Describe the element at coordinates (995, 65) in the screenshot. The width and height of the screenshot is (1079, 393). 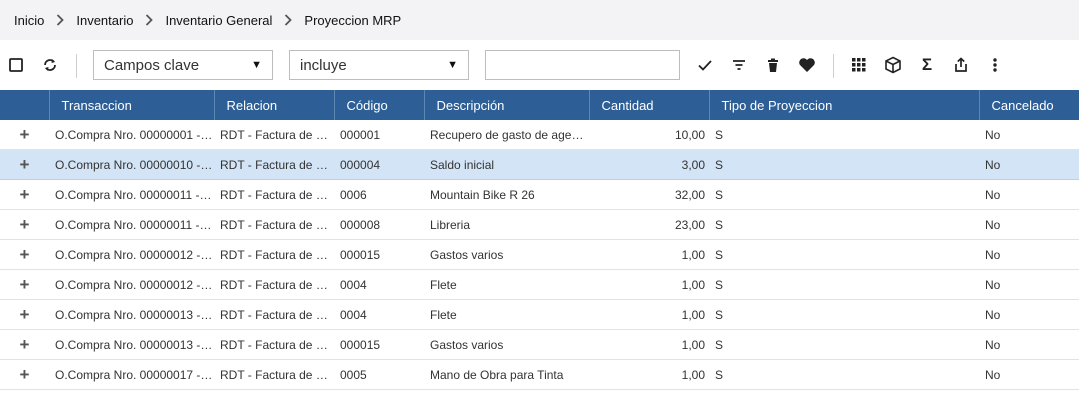
I see `more-vertical-icon` at that location.